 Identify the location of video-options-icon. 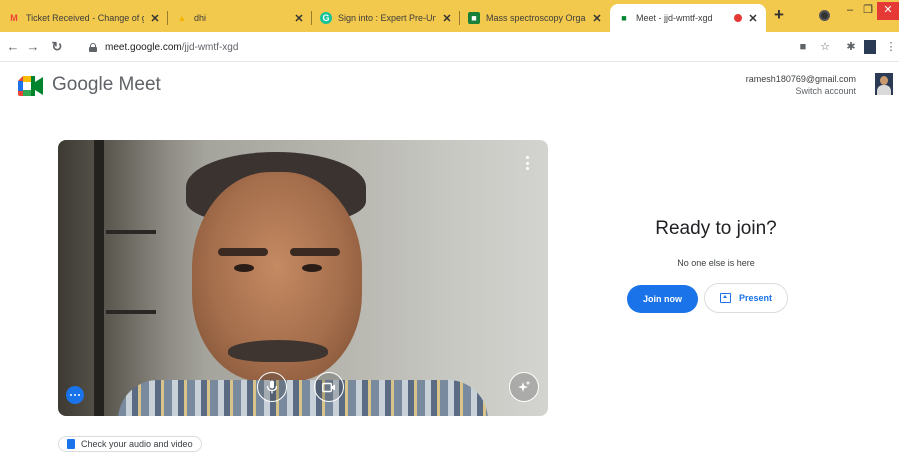
(527, 163).